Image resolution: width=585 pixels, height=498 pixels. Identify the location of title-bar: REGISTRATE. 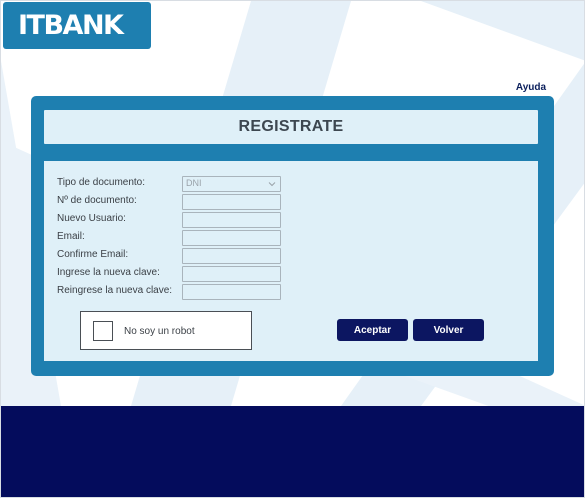
(291, 127).